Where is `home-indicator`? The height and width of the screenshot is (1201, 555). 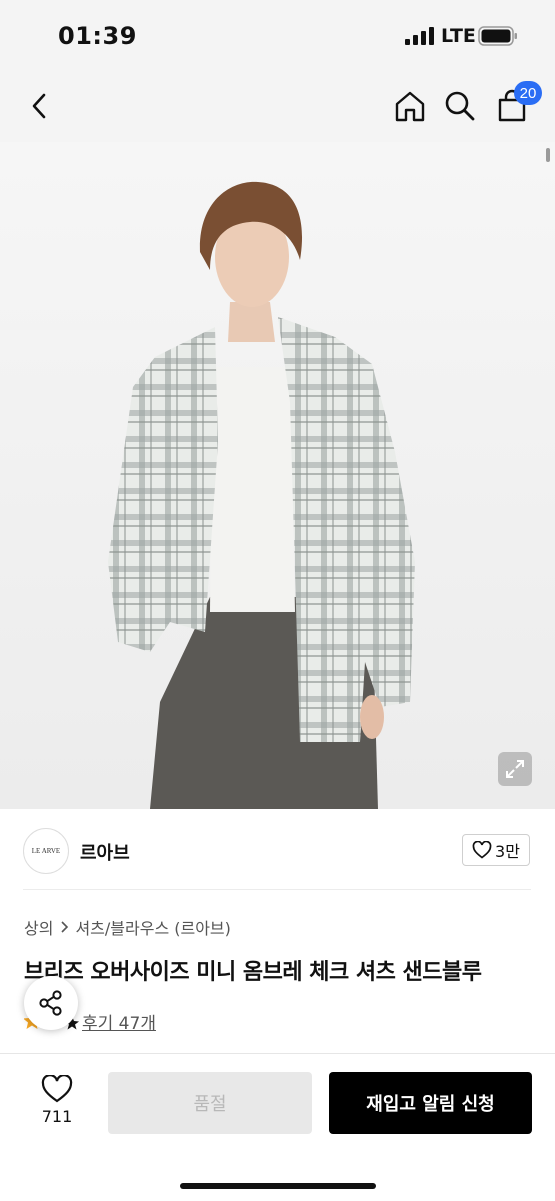
home-indicator is located at coordinates (278, 1186).